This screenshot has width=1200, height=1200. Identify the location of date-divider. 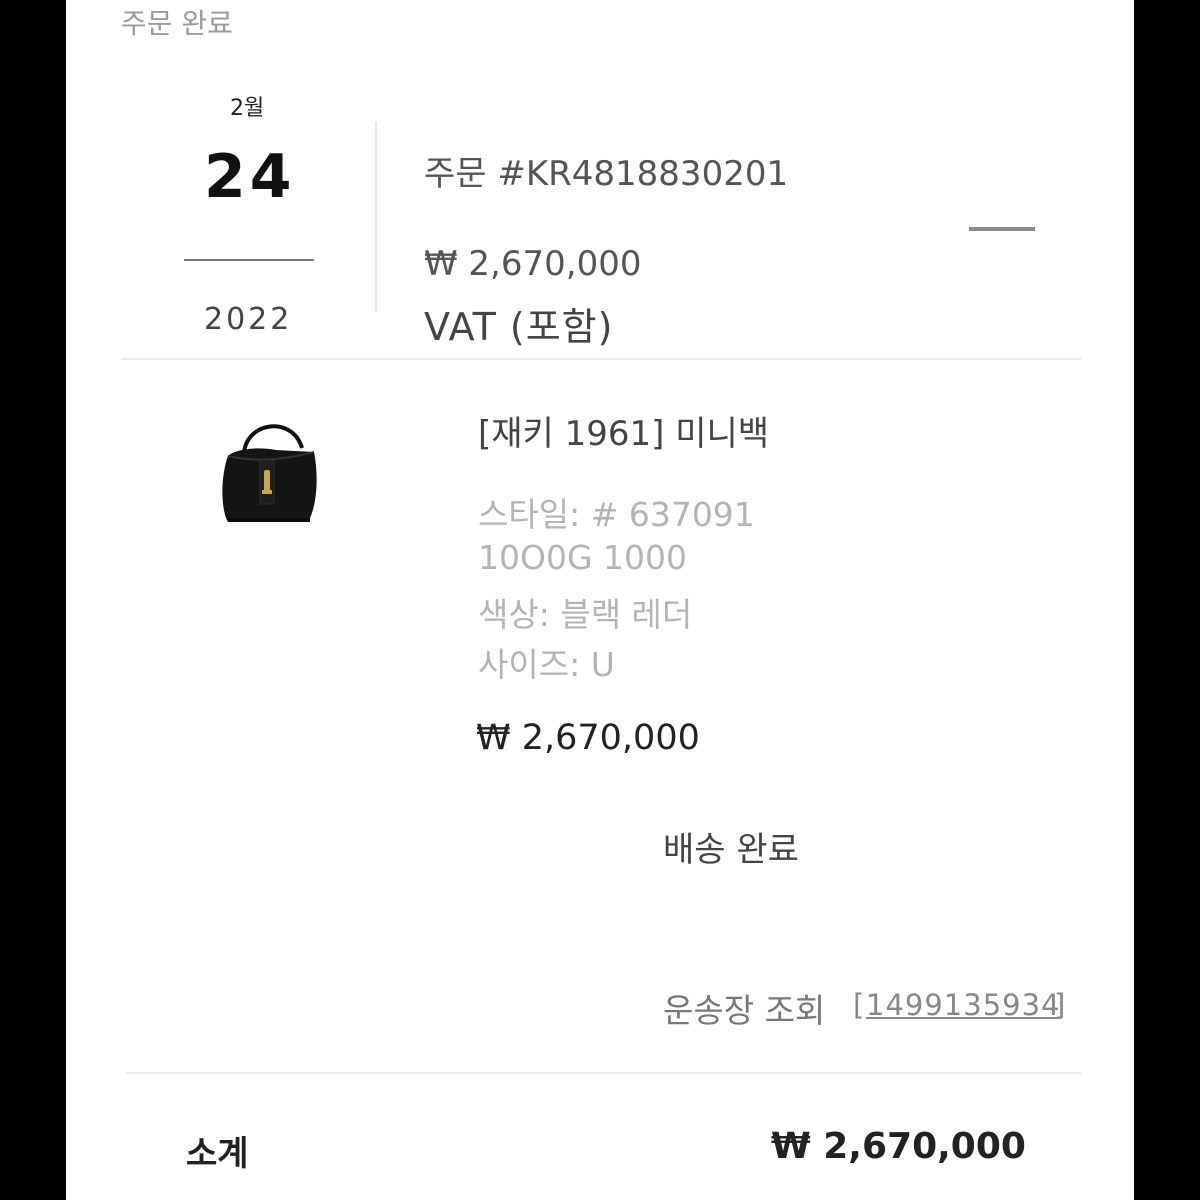
(249, 260).